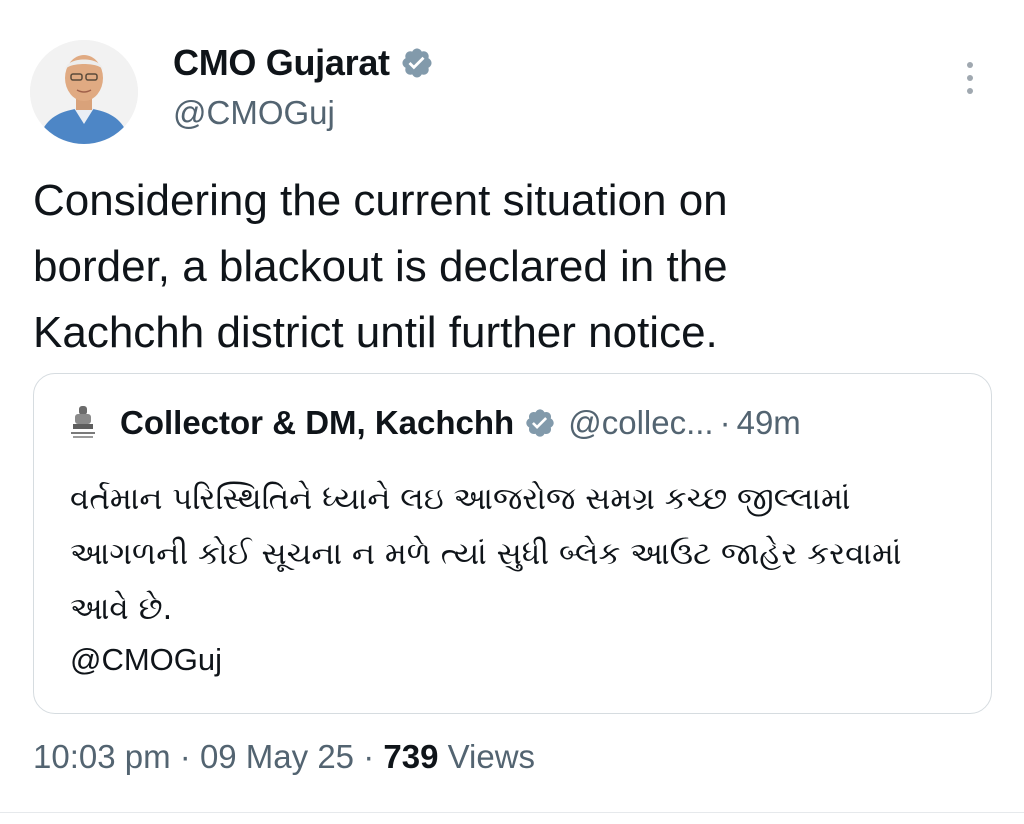 This screenshot has width=1024, height=824. I want to click on views-label: Views, so click(491, 756).